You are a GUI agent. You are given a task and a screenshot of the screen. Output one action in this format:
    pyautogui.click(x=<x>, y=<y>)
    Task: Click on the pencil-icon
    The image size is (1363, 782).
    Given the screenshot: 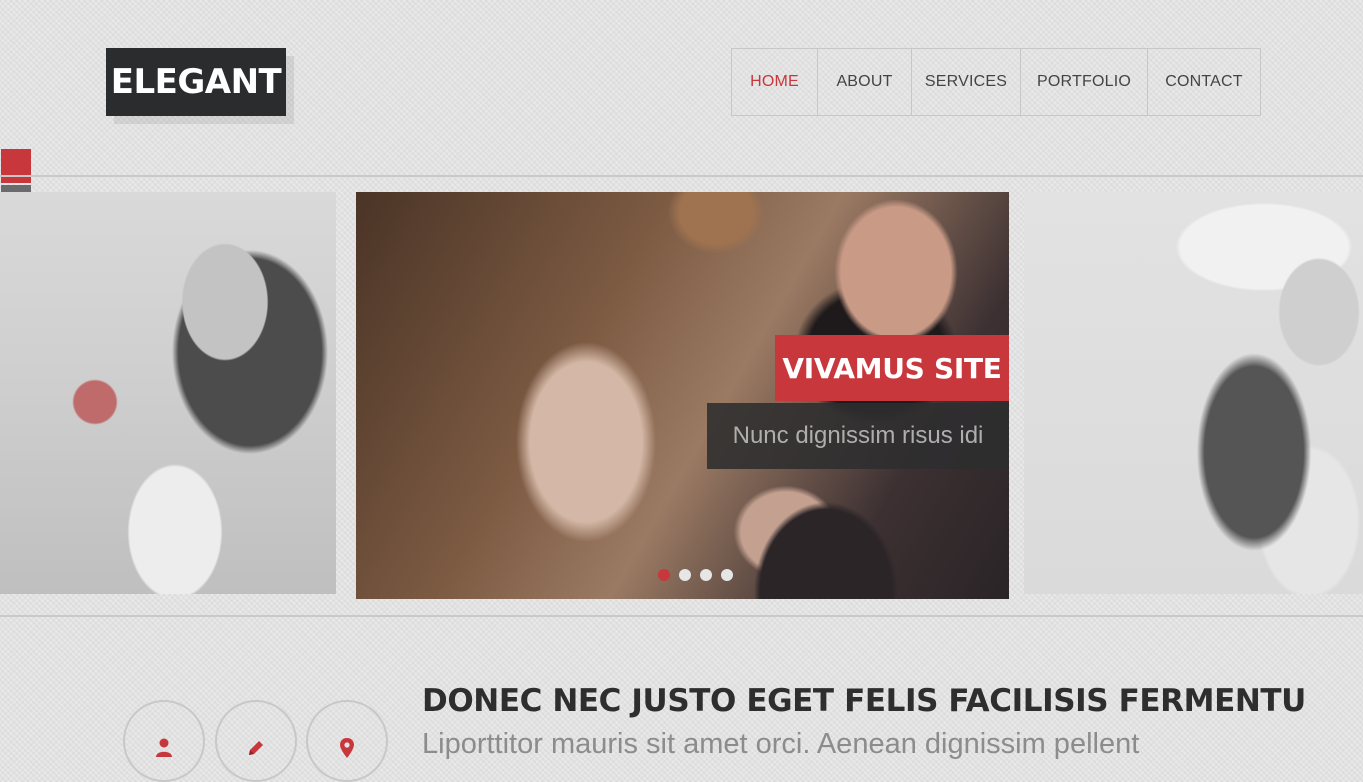 What is the action you would take?
    pyautogui.click(x=256, y=750)
    